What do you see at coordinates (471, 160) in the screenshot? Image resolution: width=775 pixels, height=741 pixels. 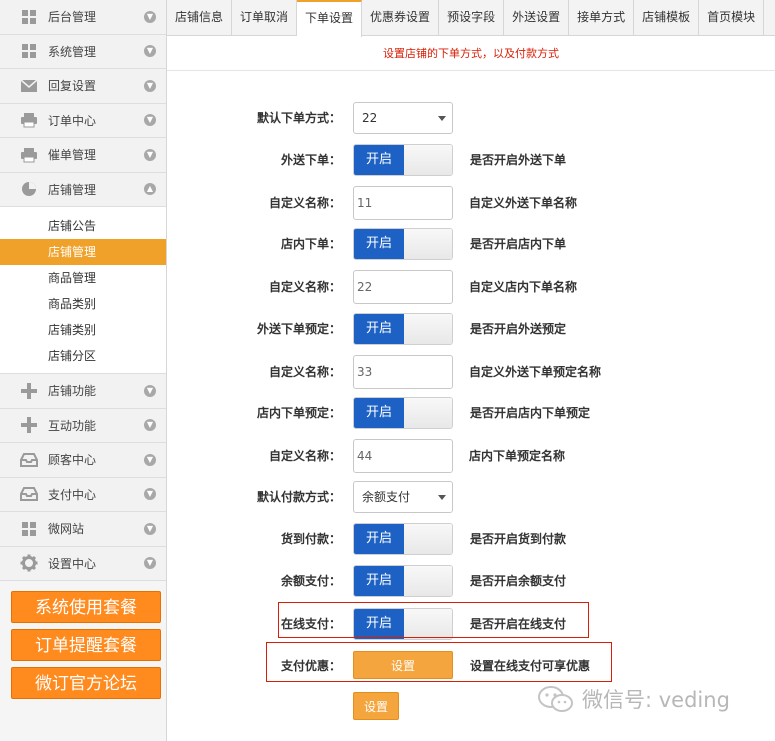 I see `row-delivery-order: 外送下单： 开启 是否开启外送下单` at bounding box center [471, 160].